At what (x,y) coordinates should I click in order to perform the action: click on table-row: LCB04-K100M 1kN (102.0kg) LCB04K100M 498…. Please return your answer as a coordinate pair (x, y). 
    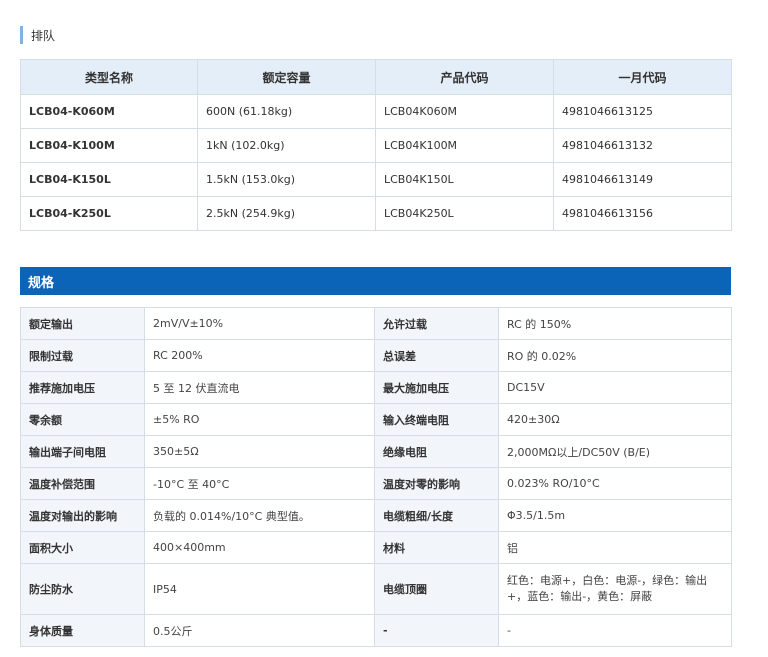
    Looking at the image, I should click on (376, 145).